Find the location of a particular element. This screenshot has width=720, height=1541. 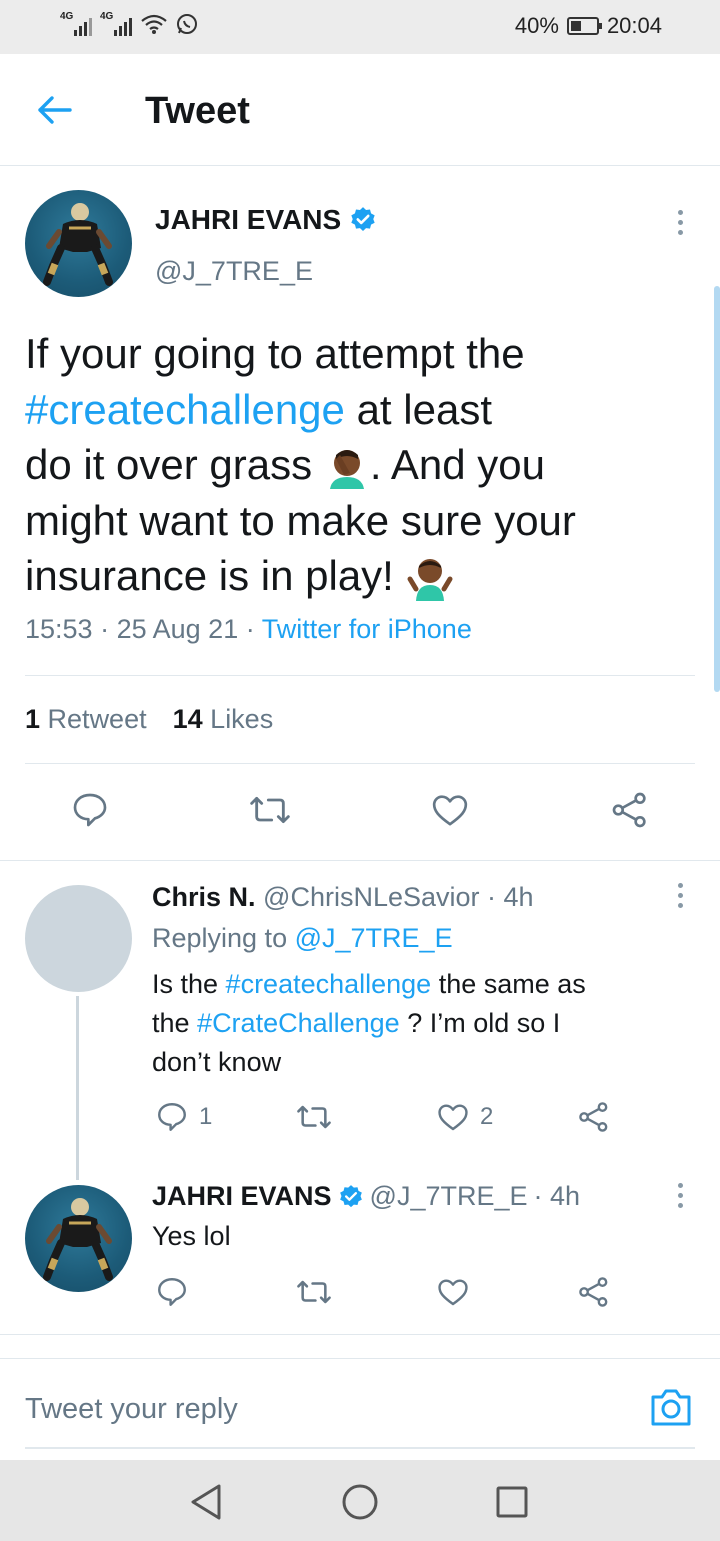

reply-author-name: JAHRI EVANS is located at coordinates (242, 1196).